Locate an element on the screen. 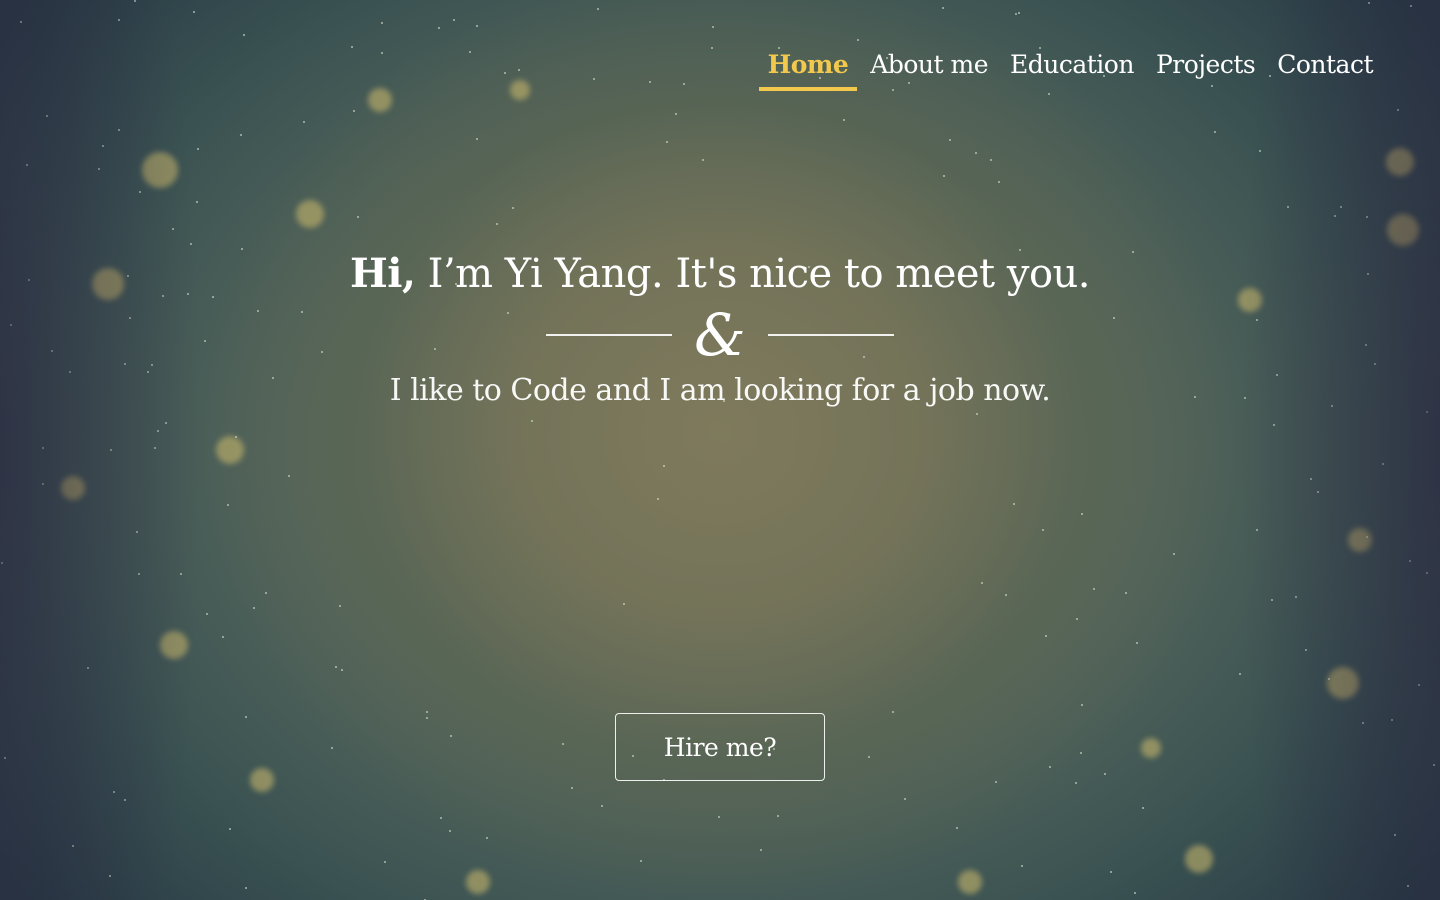  greeting-text: I’m Yi Yang. It's nice to meet you. is located at coordinates (753, 274).